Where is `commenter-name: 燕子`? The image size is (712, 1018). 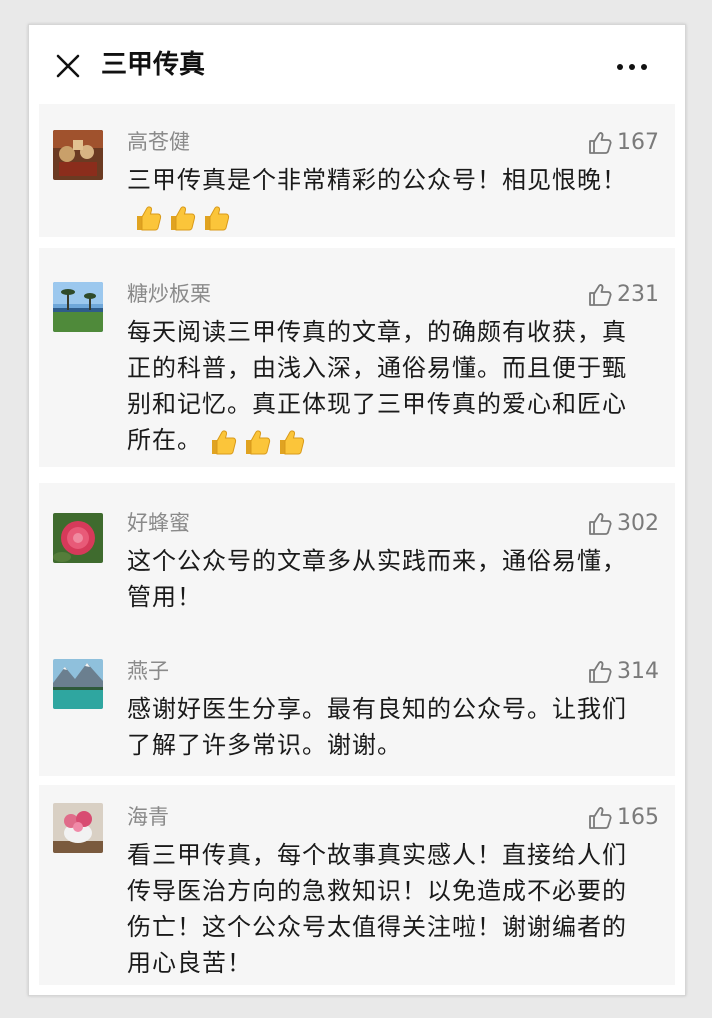
commenter-name: 燕子 is located at coordinates (148, 671).